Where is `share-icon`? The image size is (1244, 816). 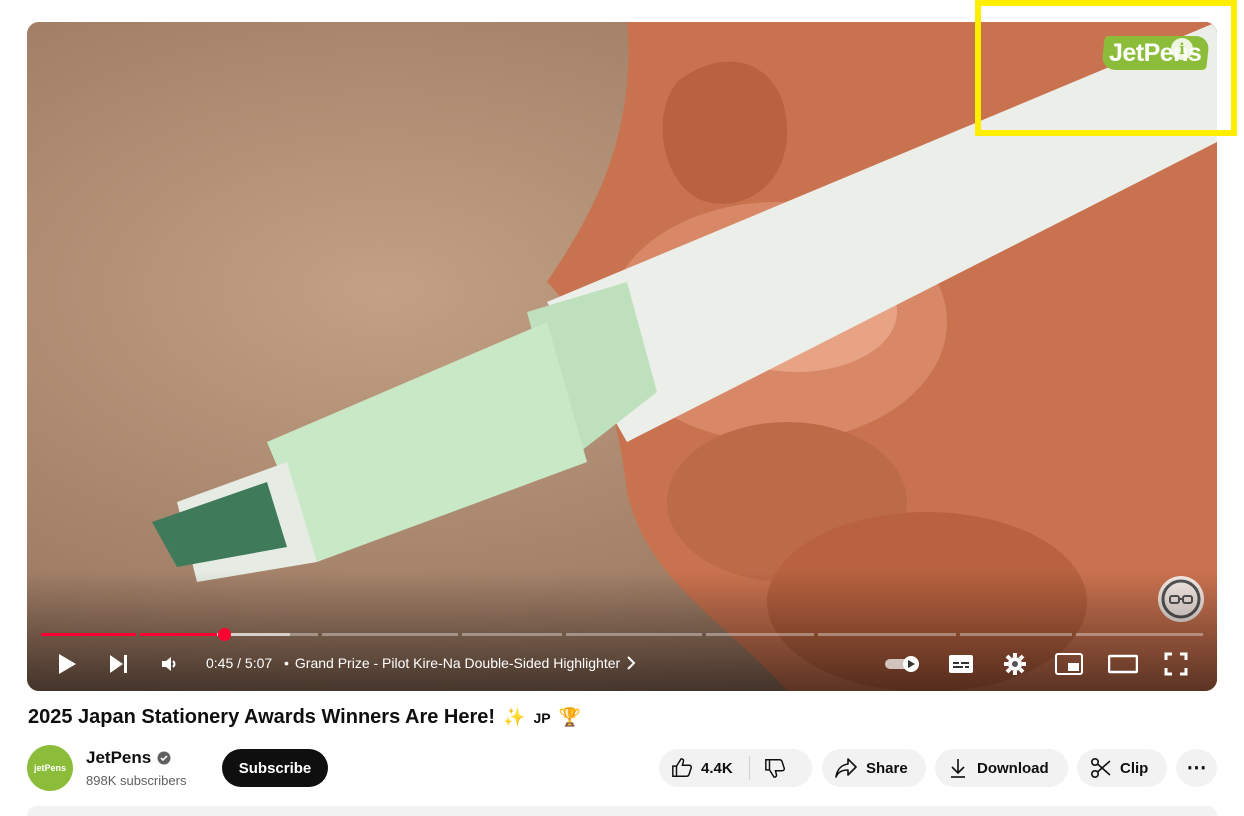
share-icon is located at coordinates (846, 768).